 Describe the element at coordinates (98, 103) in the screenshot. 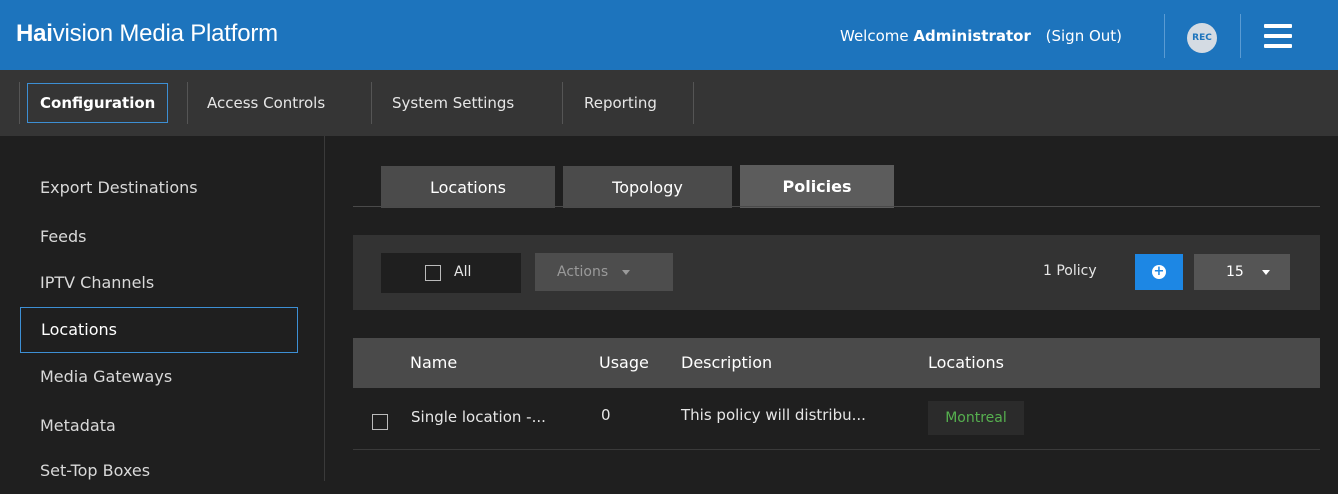

I see `nav-configuration: Configuration` at that location.